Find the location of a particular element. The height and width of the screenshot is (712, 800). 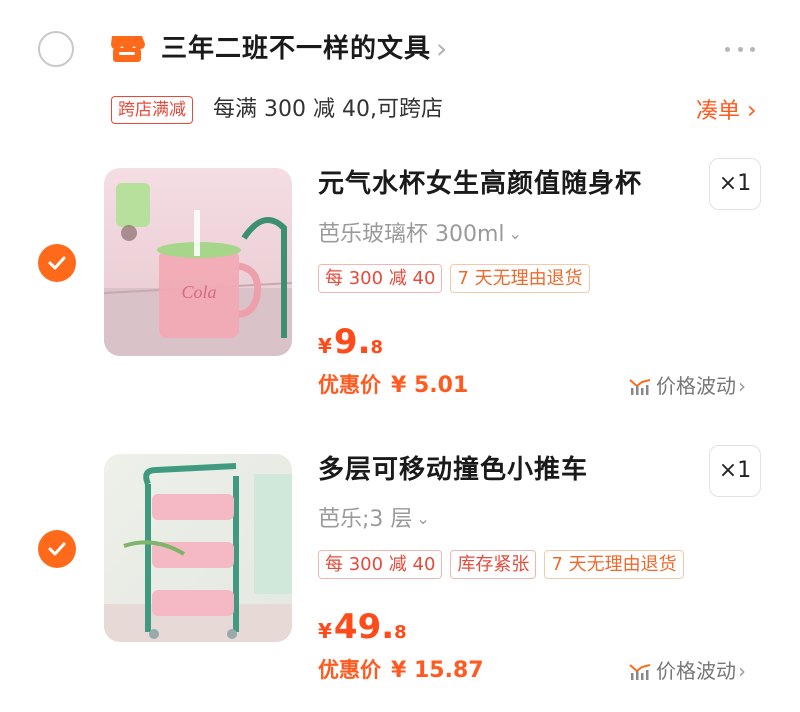

cross-store-discount-badge: 跨店满减 is located at coordinates (152, 110).